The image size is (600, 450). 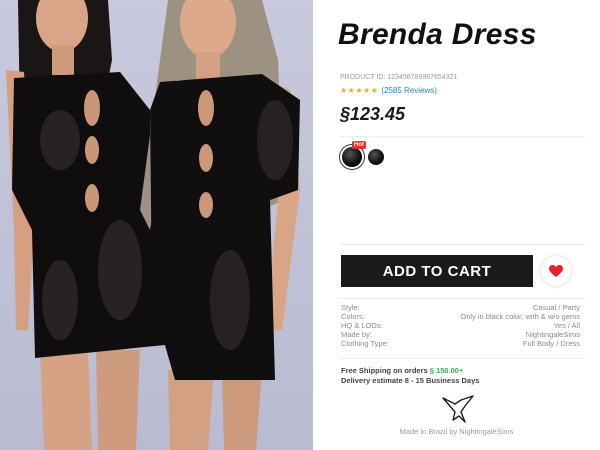 What do you see at coordinates (385, 370) in the screenshot?
I see `free-shipping-text: Free Shipping on orders` at bounding box center [385, 370].